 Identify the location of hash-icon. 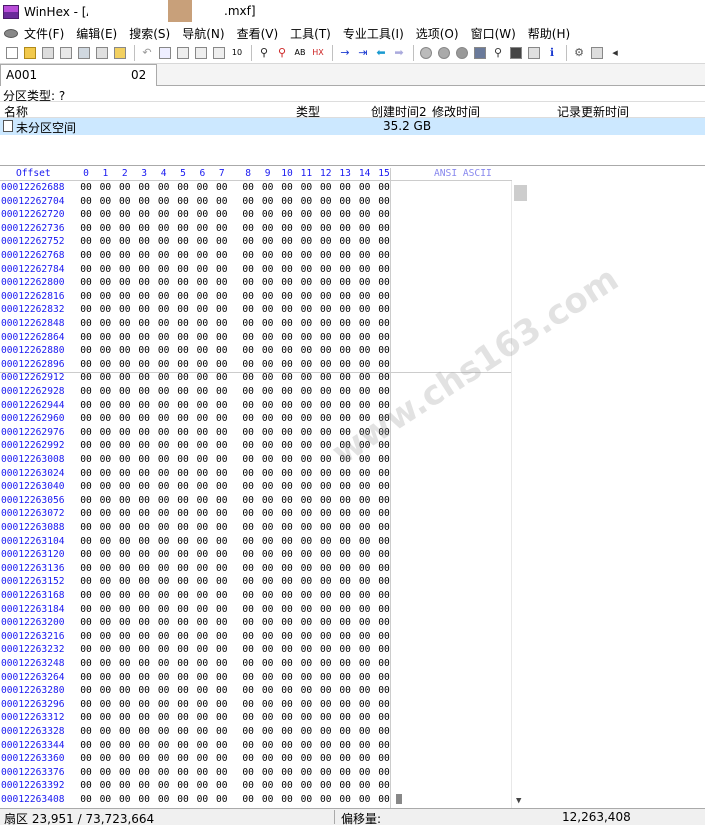
(516, 53).